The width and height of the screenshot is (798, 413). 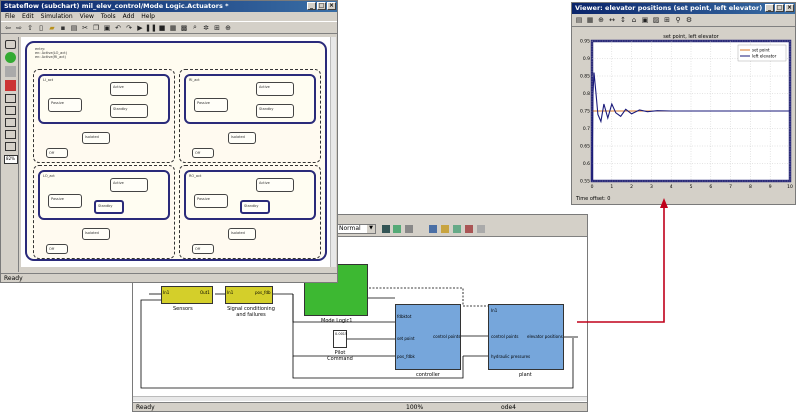 What do you see at coordinates (634, 20) in the screenshot?
I see `autoscale-icon: ⌂` at bounding box center [634, 20].